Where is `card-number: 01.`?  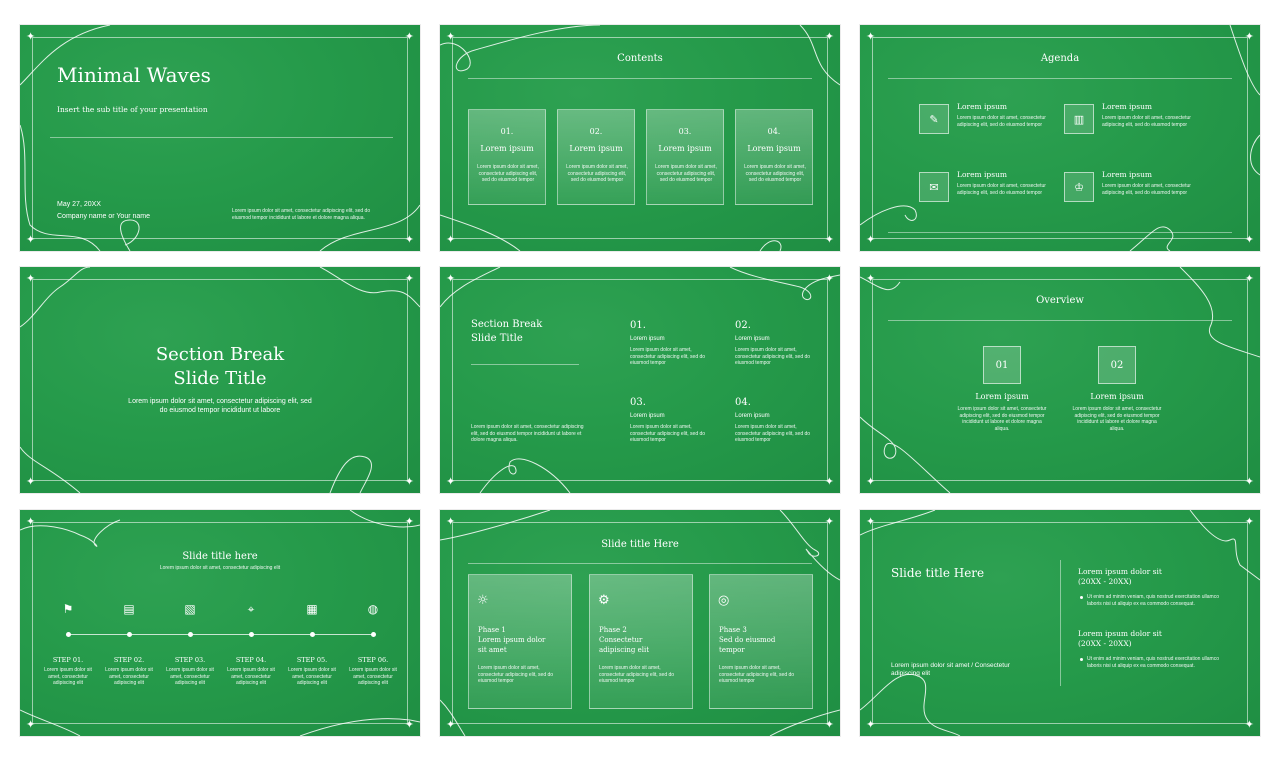 card-number: 01. is located at coordinates (507, 131).